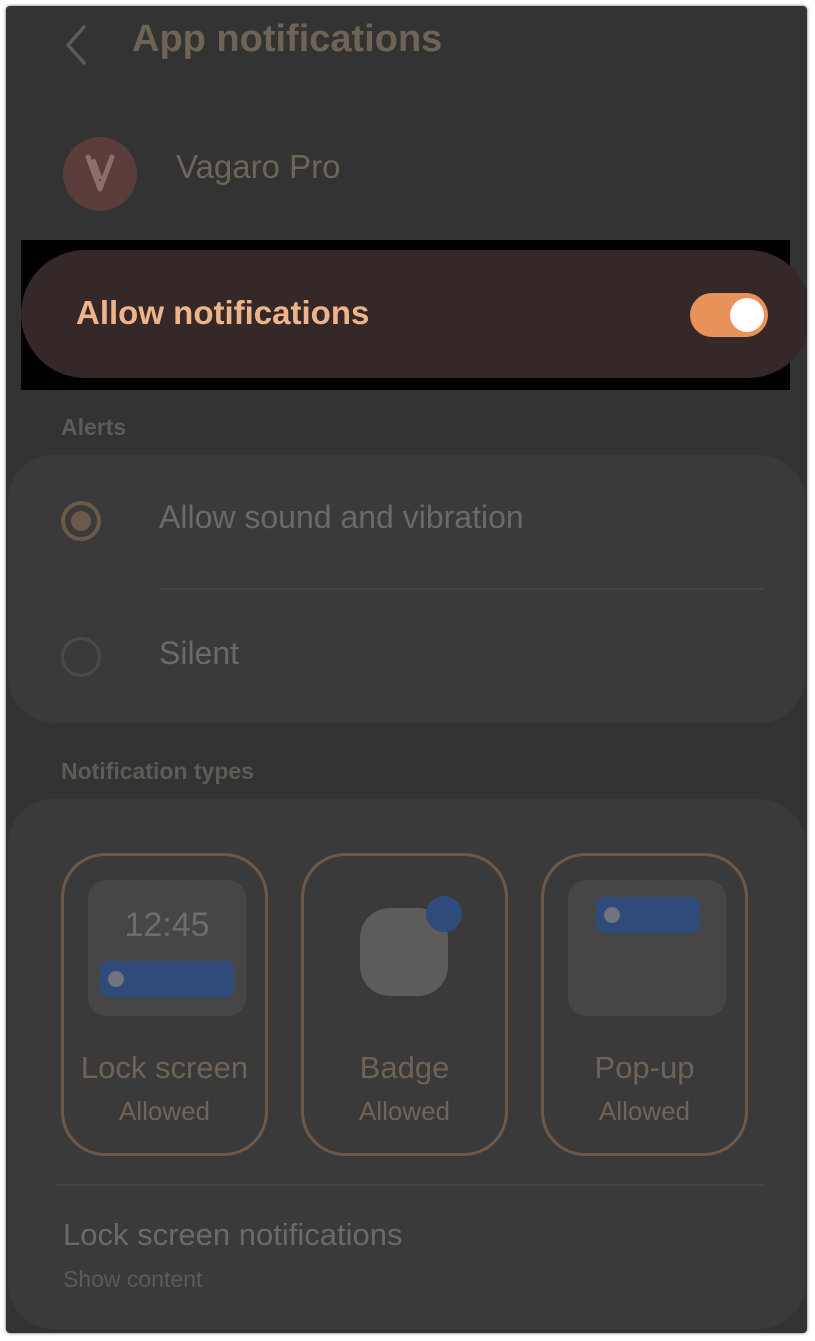 This screenshot has width=815, height=1341. I want to click on app-name: Vagaro Pro, so click(258, 166).